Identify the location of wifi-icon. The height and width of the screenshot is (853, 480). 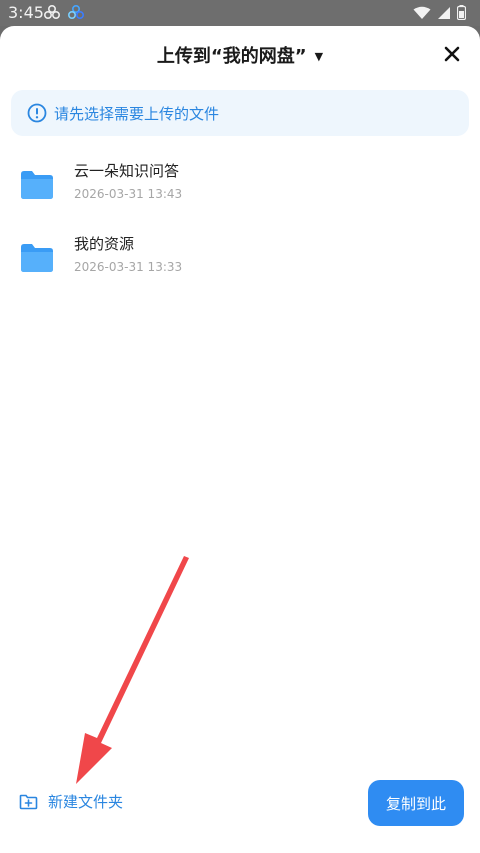
(422, 12).